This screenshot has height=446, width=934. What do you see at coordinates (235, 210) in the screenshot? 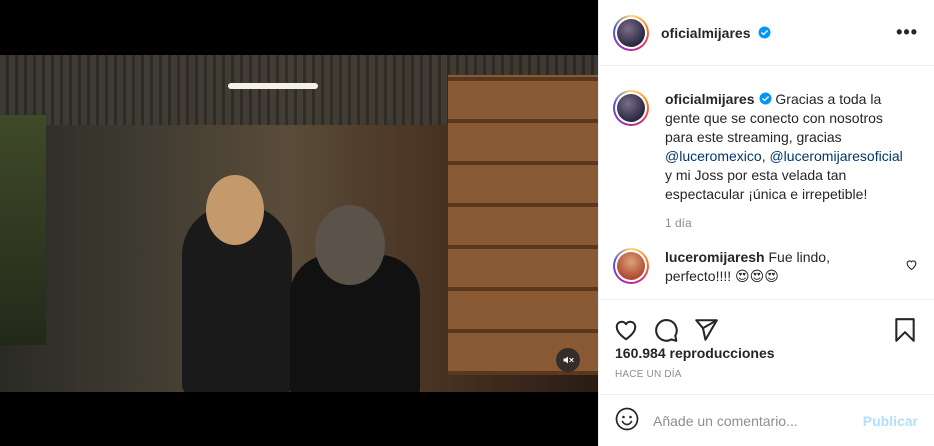
I see `video-person-woman-head` at bounding box center [235, 210].